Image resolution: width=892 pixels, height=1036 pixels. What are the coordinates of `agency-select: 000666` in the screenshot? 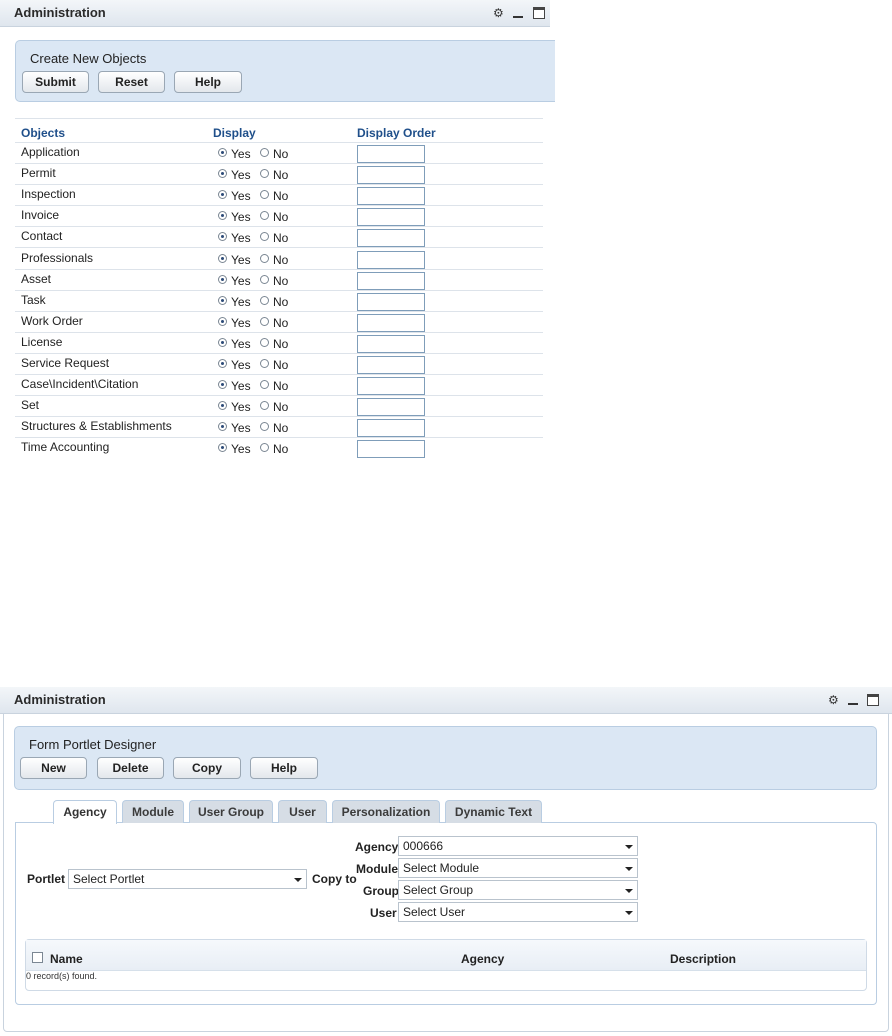 It's located at (518, 846).